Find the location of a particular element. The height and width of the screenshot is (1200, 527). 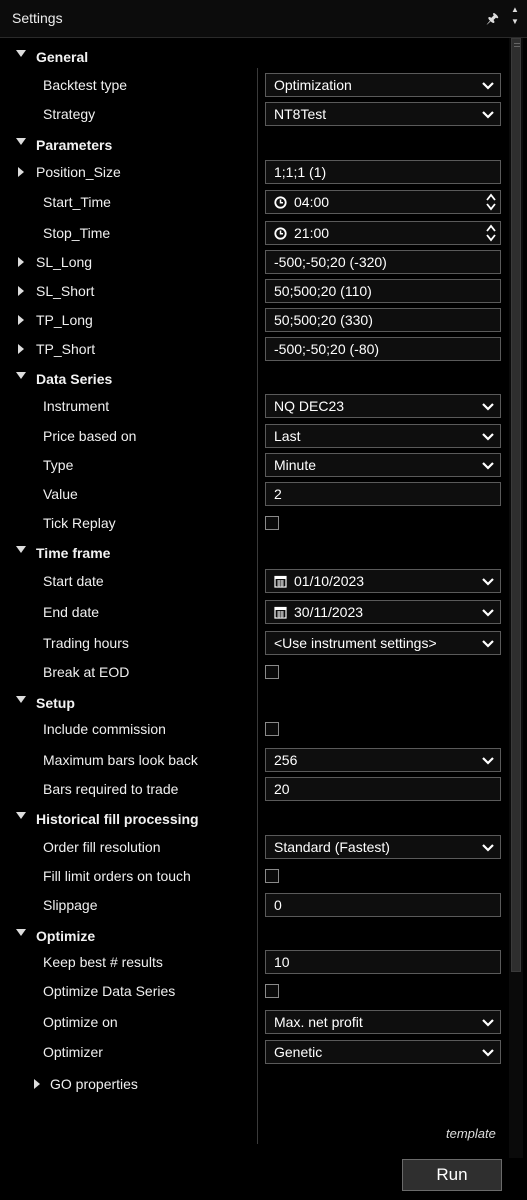

category-setup: Setup is located at coordinates (256, 702).